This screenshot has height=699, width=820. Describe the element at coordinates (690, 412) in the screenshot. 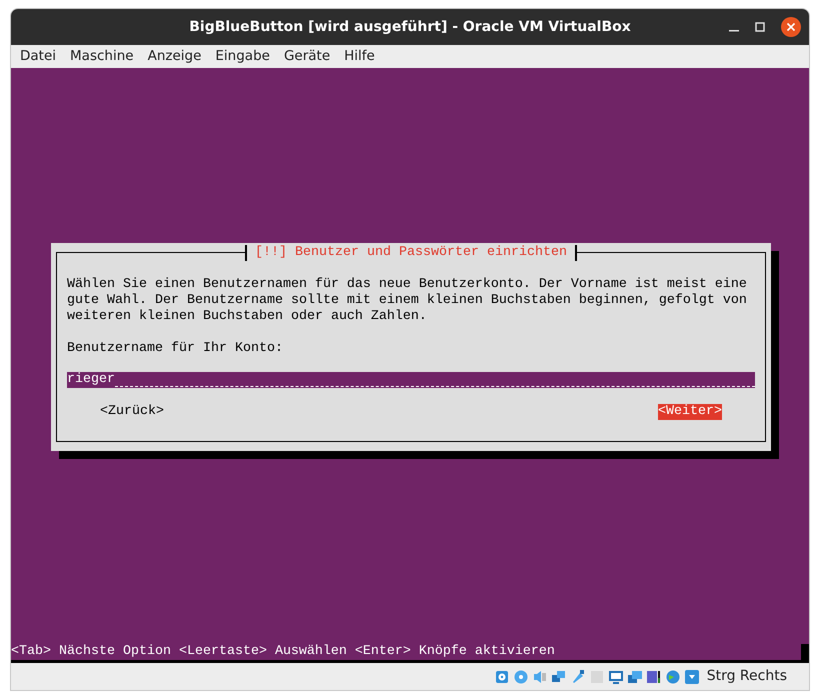

I see `dialog-button: <Weiter>` at that location.